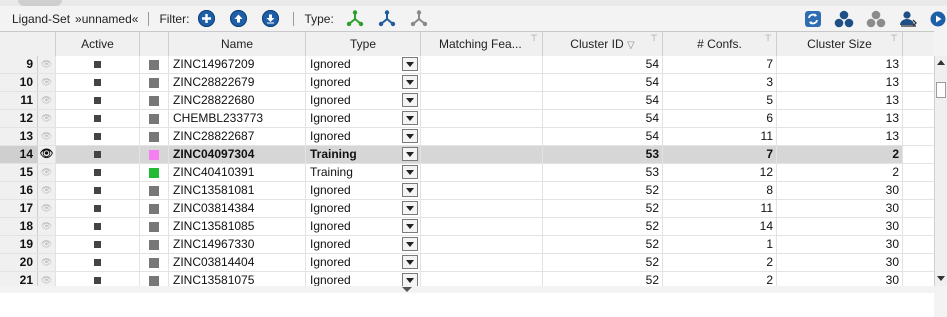 Image resolution: width=947 pixels, height=317 pixels. What do you see at coordinates (467, 191) in the screenshot?
I see `table-row: 16 👁 ZINC13581081 Ignored 52 8 30` at bounding box center [467, 191].